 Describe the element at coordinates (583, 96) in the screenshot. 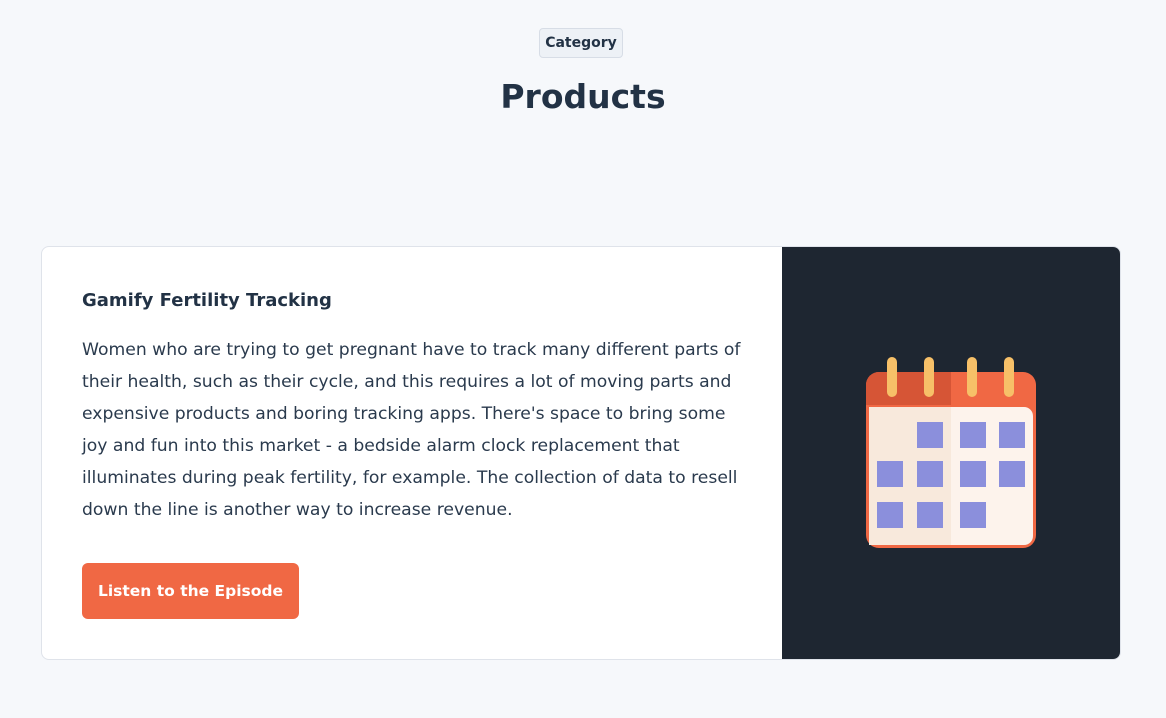

I see `page-title: Products` at that location.